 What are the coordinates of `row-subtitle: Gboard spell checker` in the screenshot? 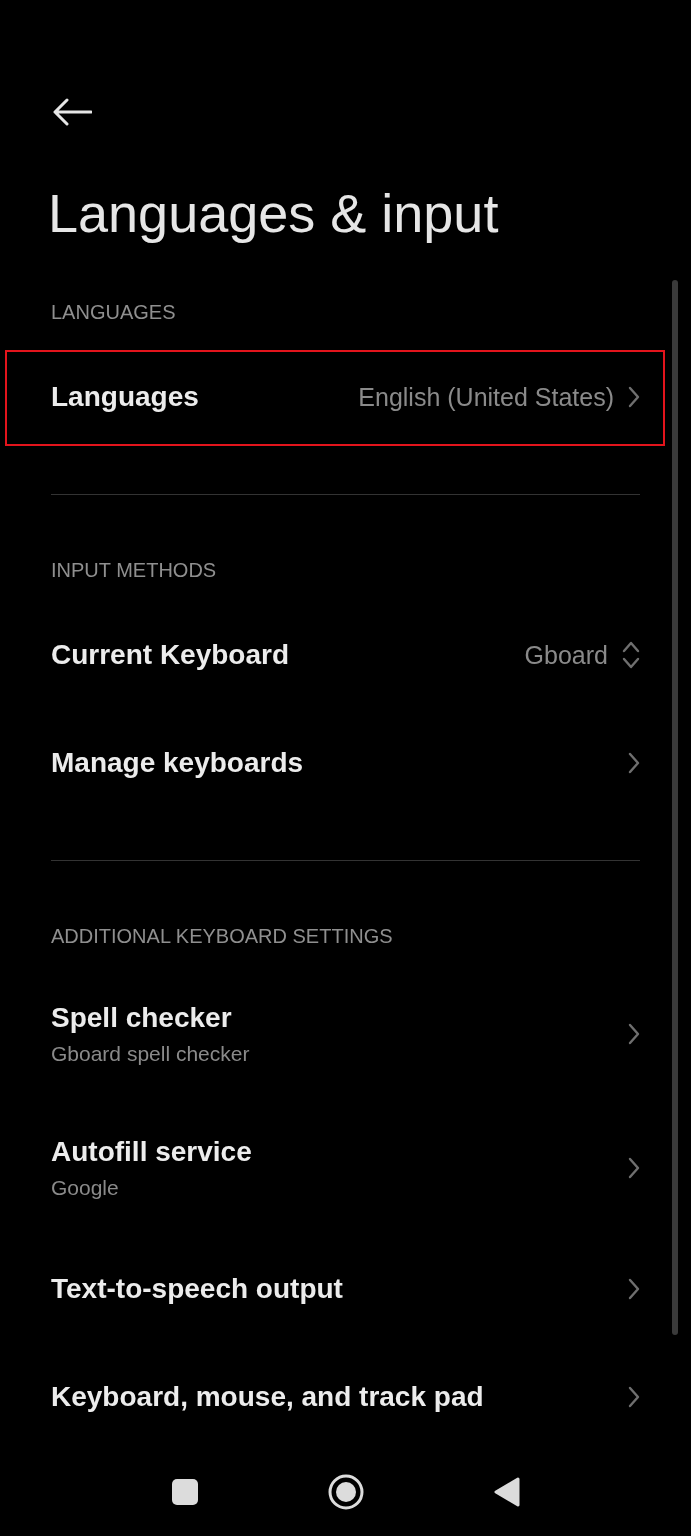 It's located at (151, 1054).